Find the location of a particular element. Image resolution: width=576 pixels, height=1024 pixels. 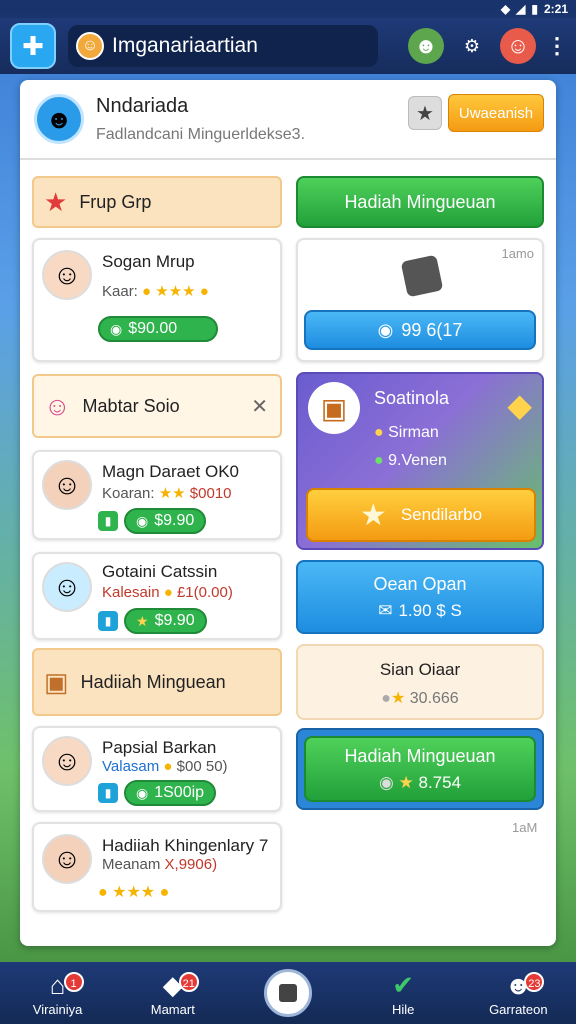

section-header-mabtar: ☺ Mabtar Soio ✕ is located at coordinates (157, 406).